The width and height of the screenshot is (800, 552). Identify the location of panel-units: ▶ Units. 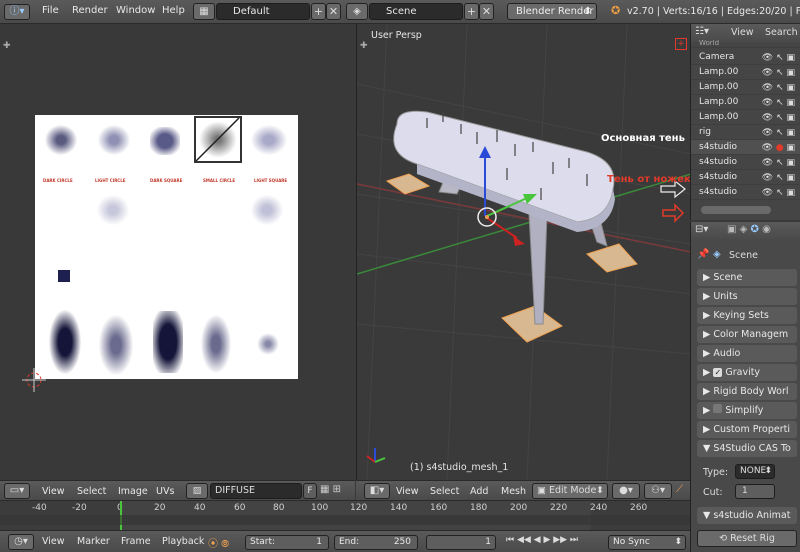
(747, 296).